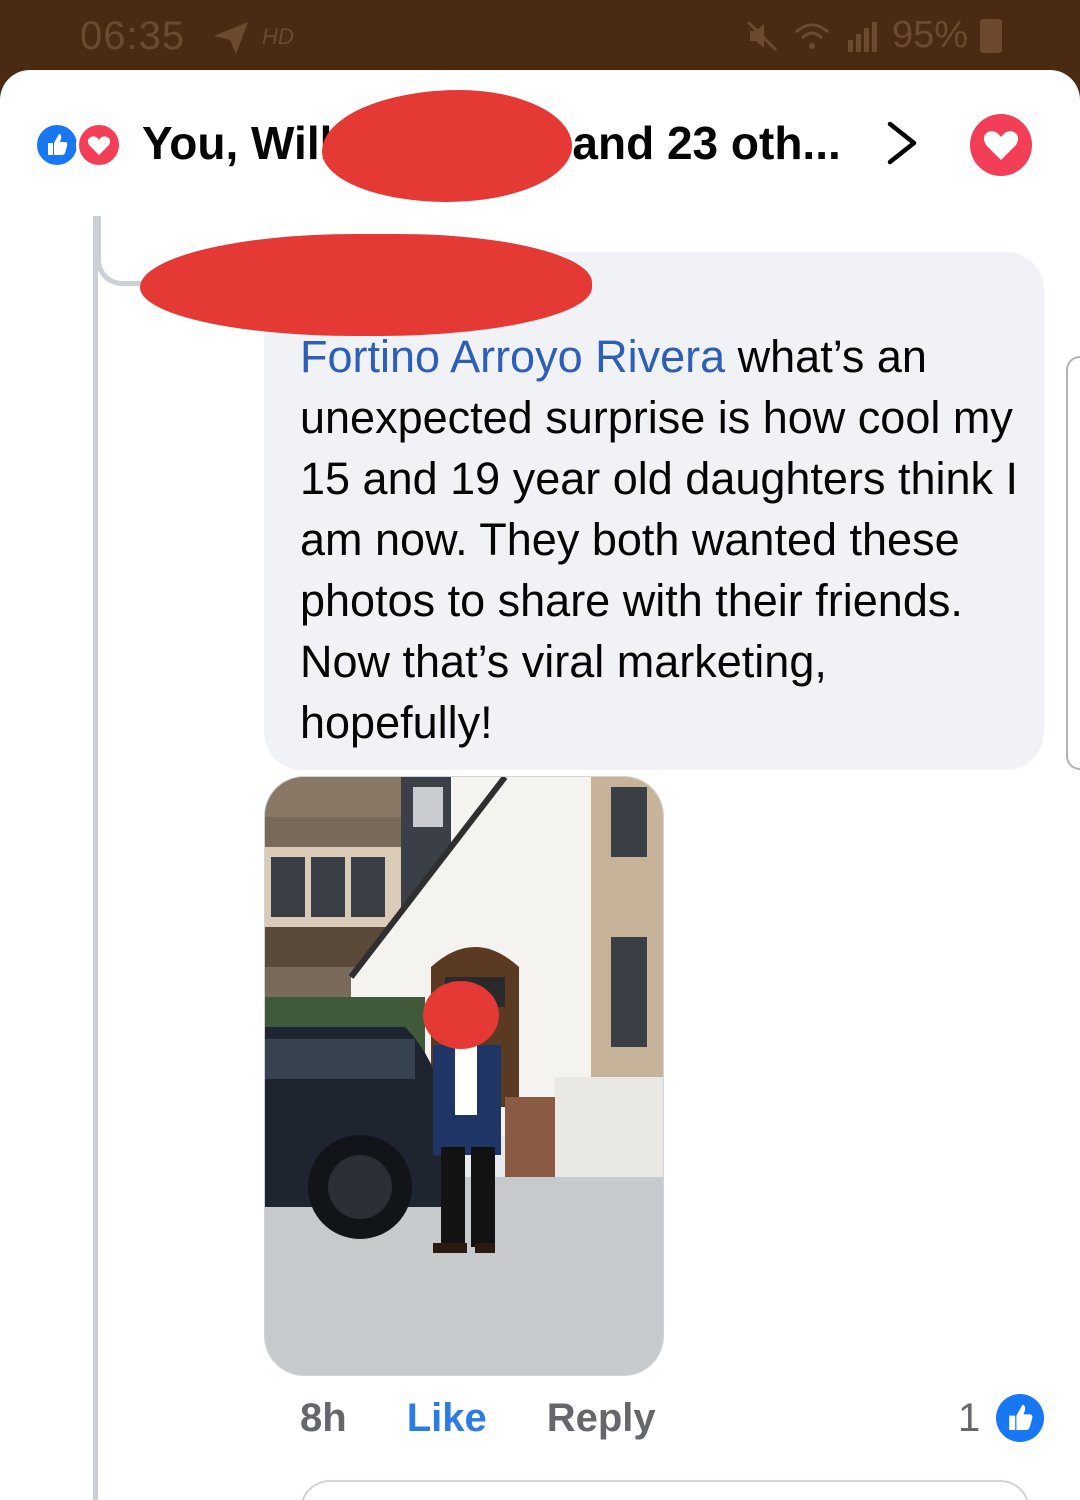 Image resolution: width=1080 pixels, height=1500 pixels. What do you see at coordinates (1073, 563) in the screenshot?
I see `scrollbar` at bounding box center [1073, 563].